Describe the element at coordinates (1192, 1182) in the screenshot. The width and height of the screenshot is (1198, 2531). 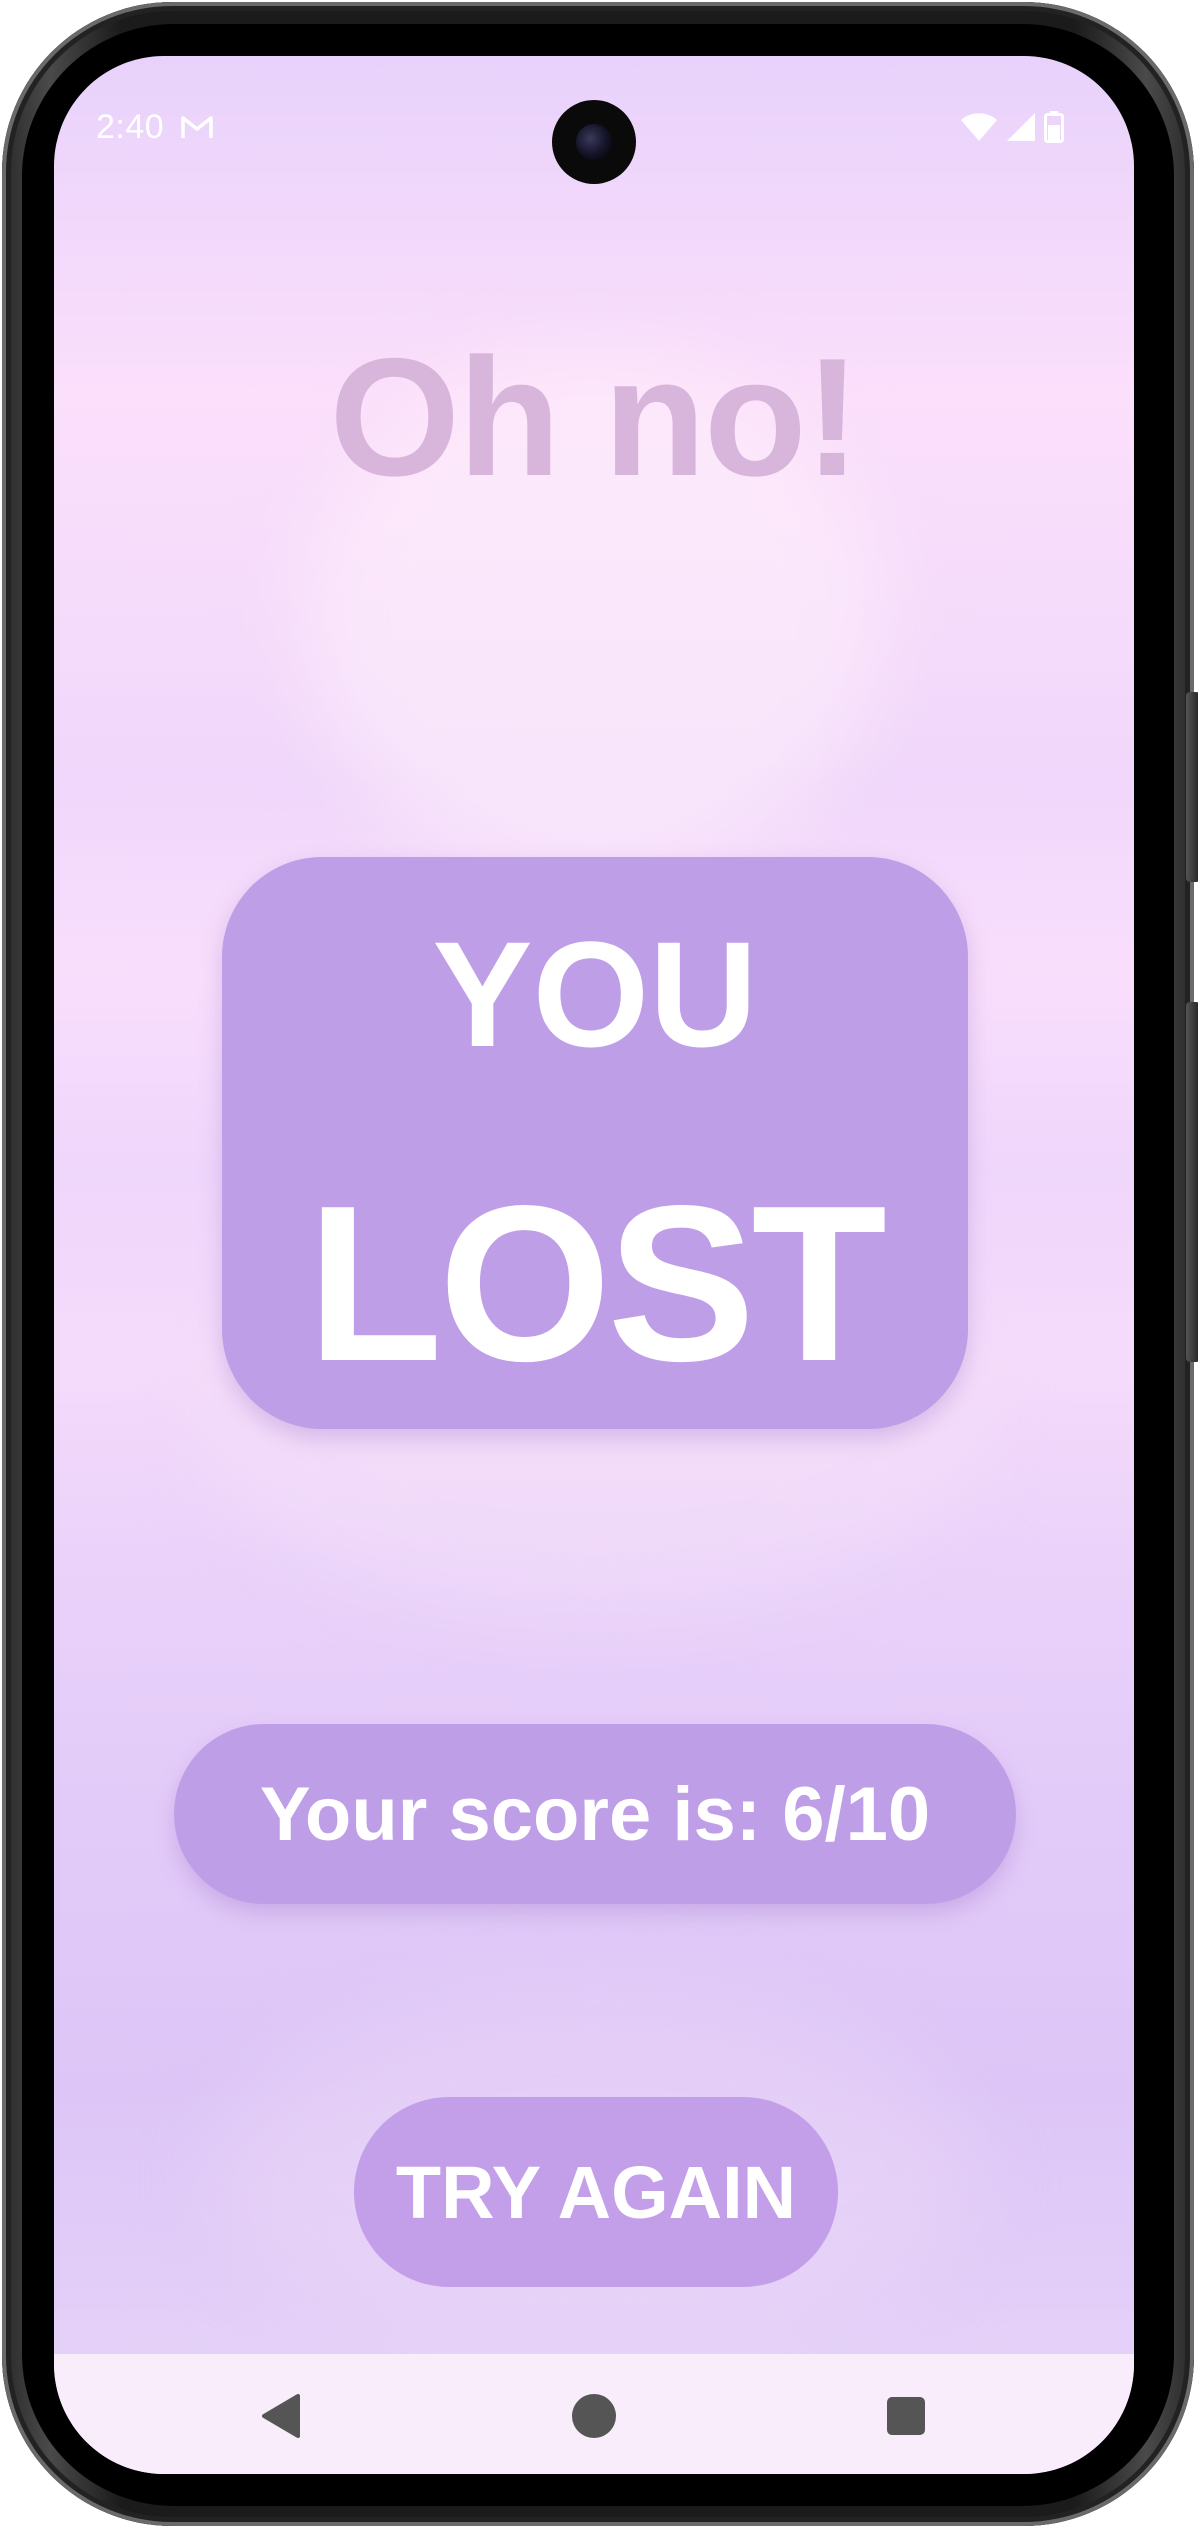
I see `power-button` at that location.